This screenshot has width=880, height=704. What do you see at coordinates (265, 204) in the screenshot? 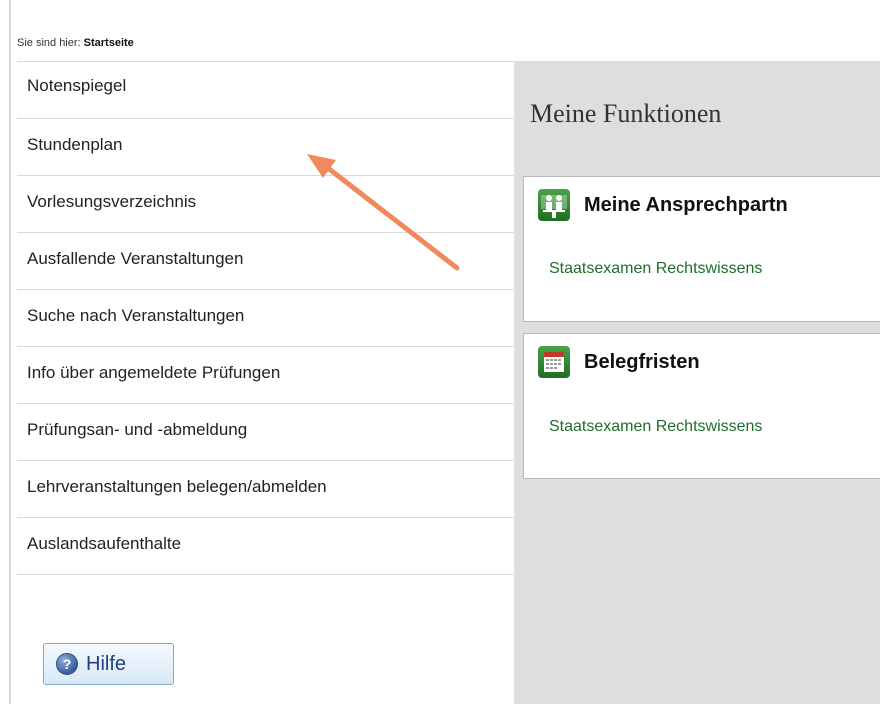
I see `sidebar-item-vorlesungsverzeichnis: Vorlesungsverzeichnis` at bounding box center [265, 204].